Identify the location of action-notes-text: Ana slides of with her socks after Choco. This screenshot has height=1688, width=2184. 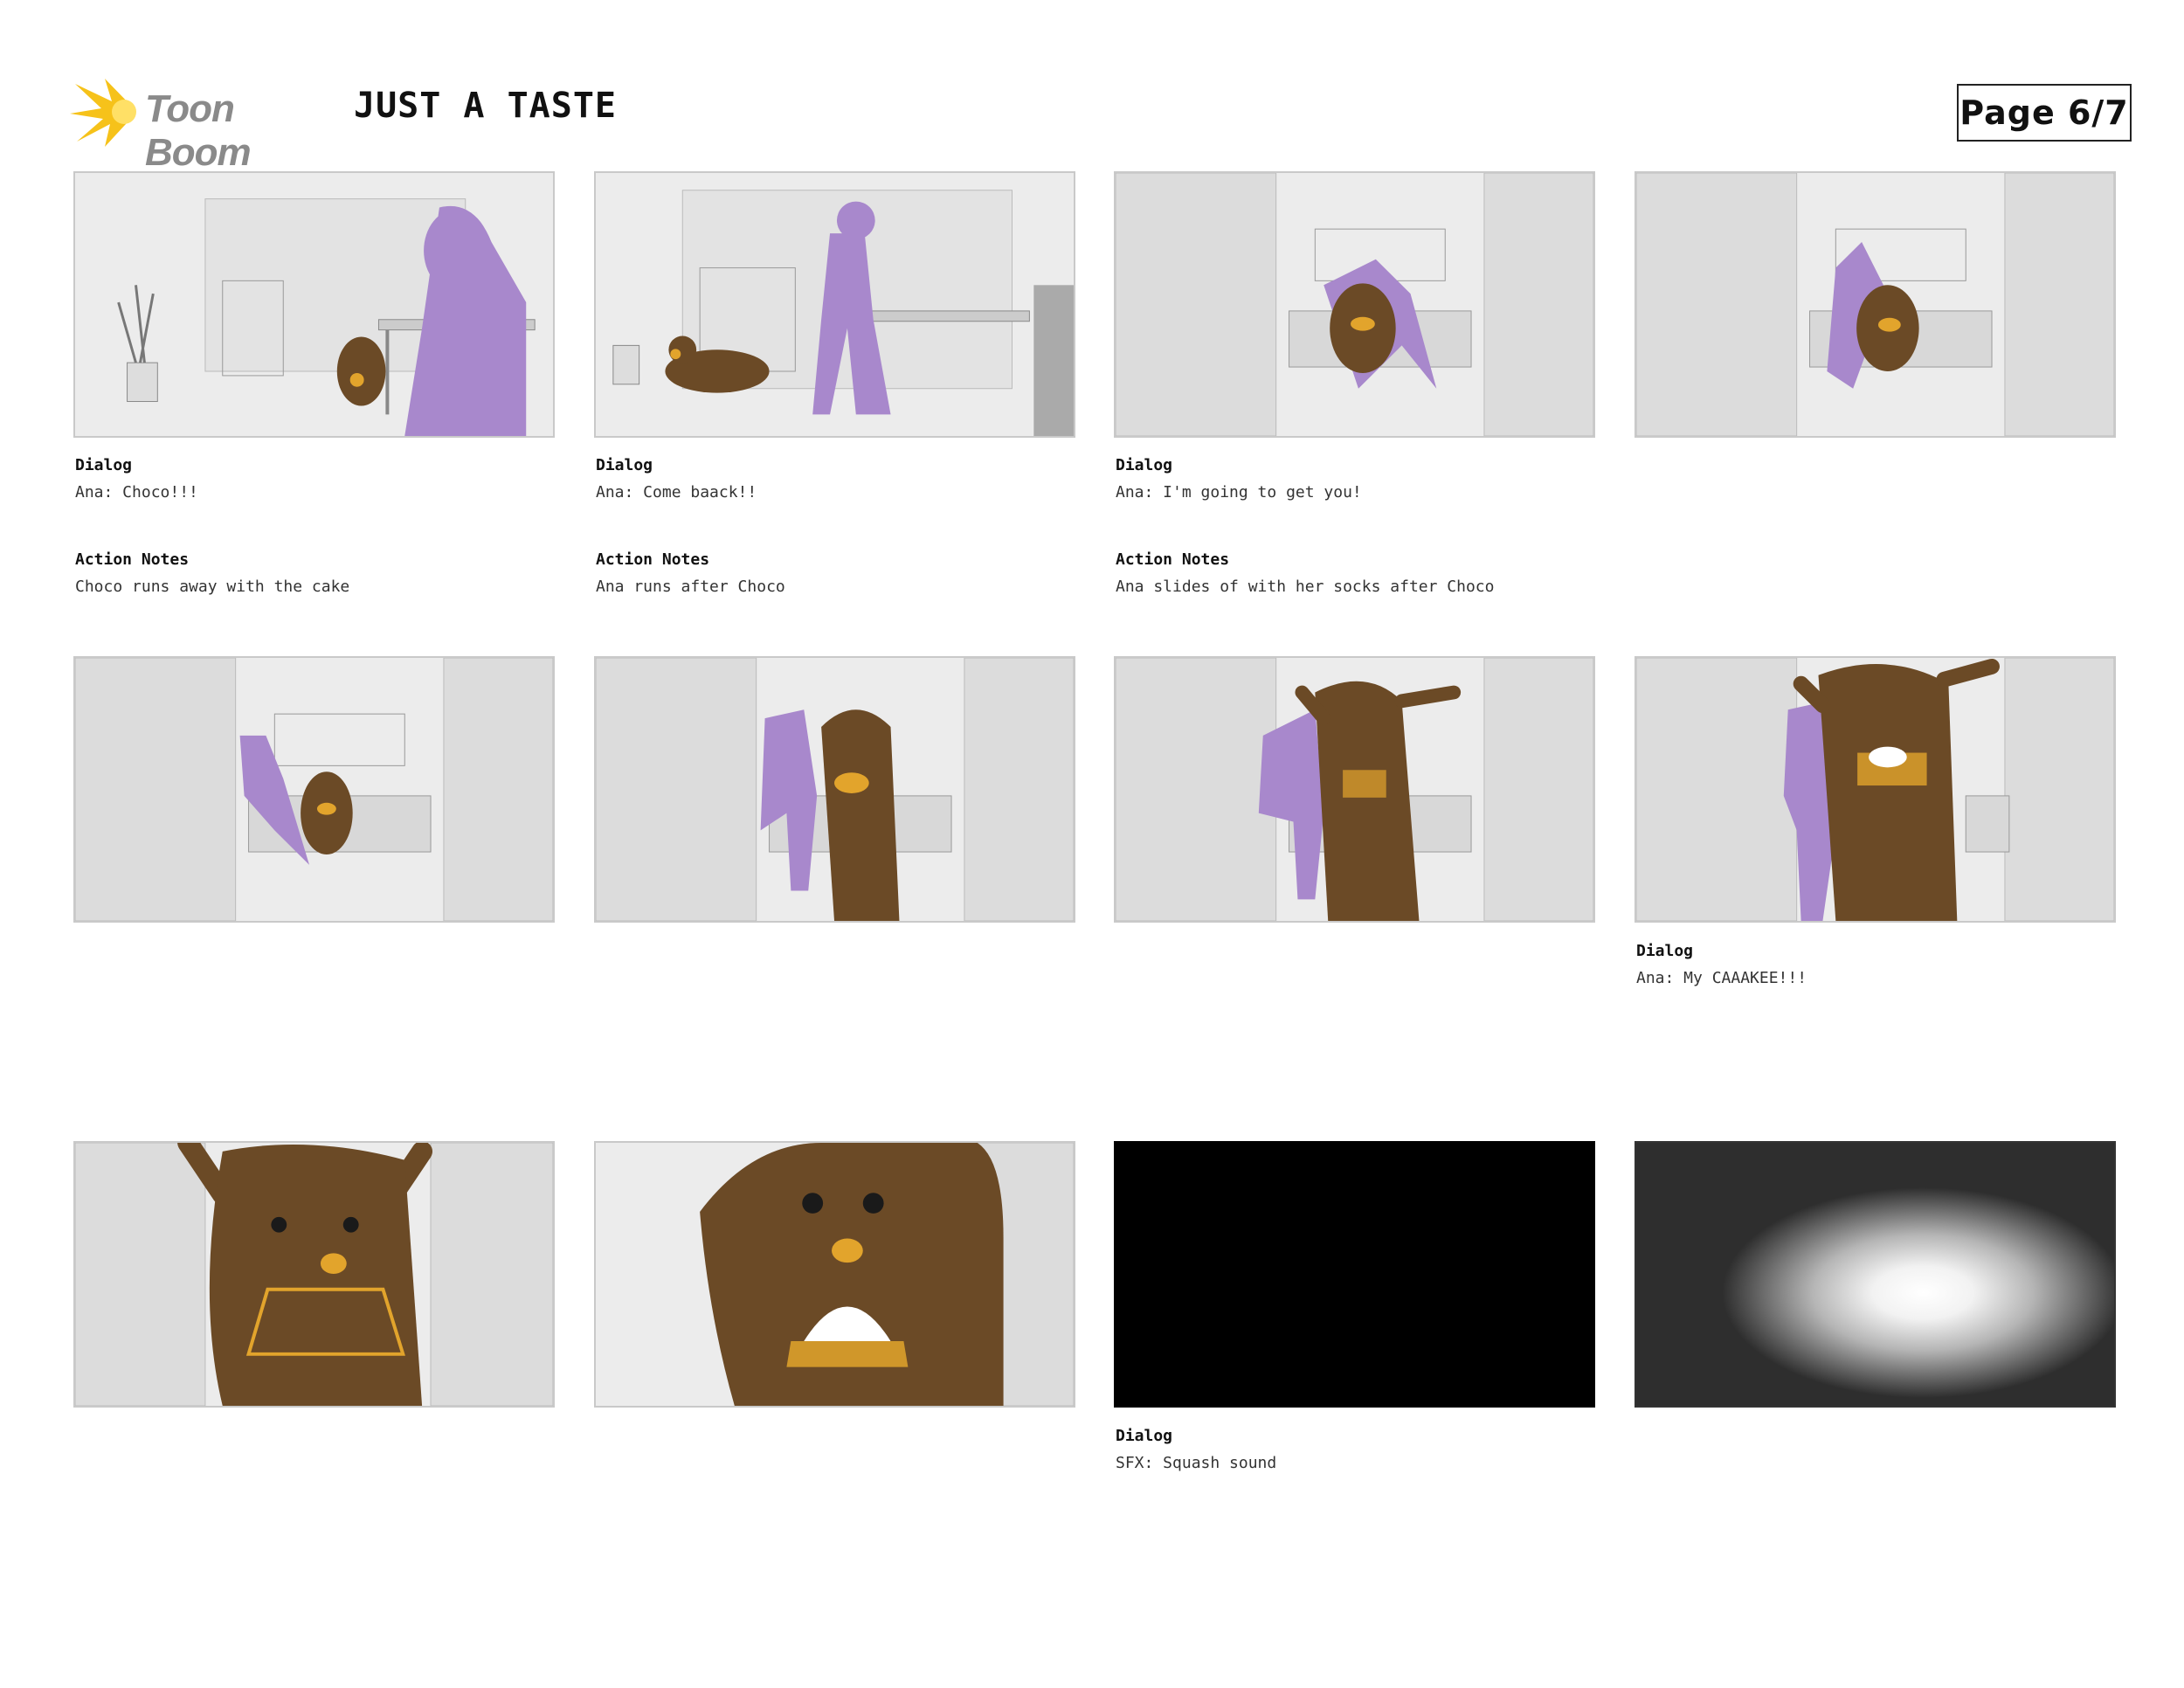
(1305, 587).